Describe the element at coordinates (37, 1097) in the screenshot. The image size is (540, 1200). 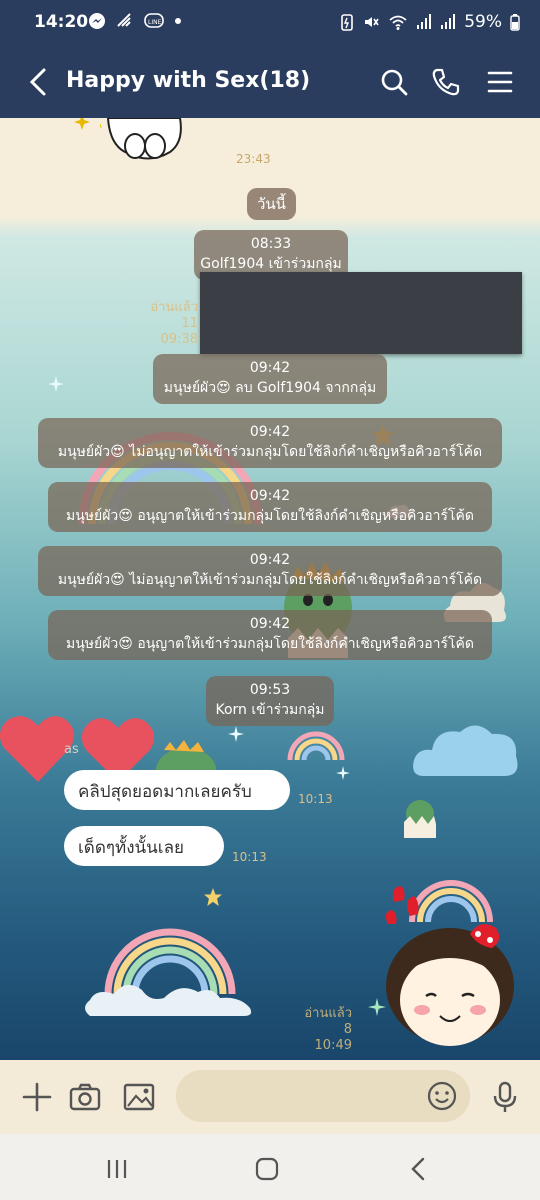
I see `plus-icon` at that location.